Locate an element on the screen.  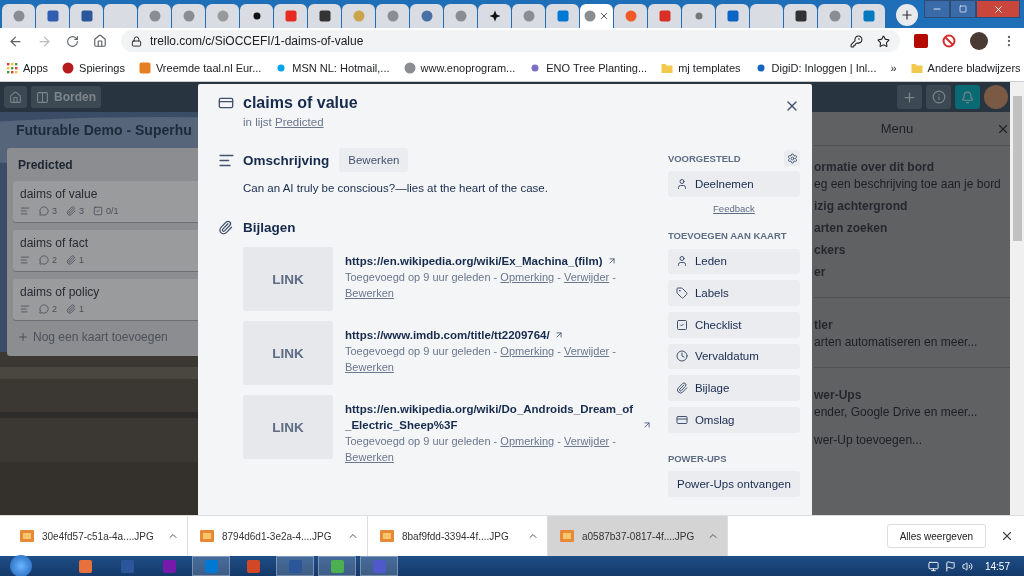
download-item: a0587b37-0817-4f....JPG is located at coordinates (638, 536).